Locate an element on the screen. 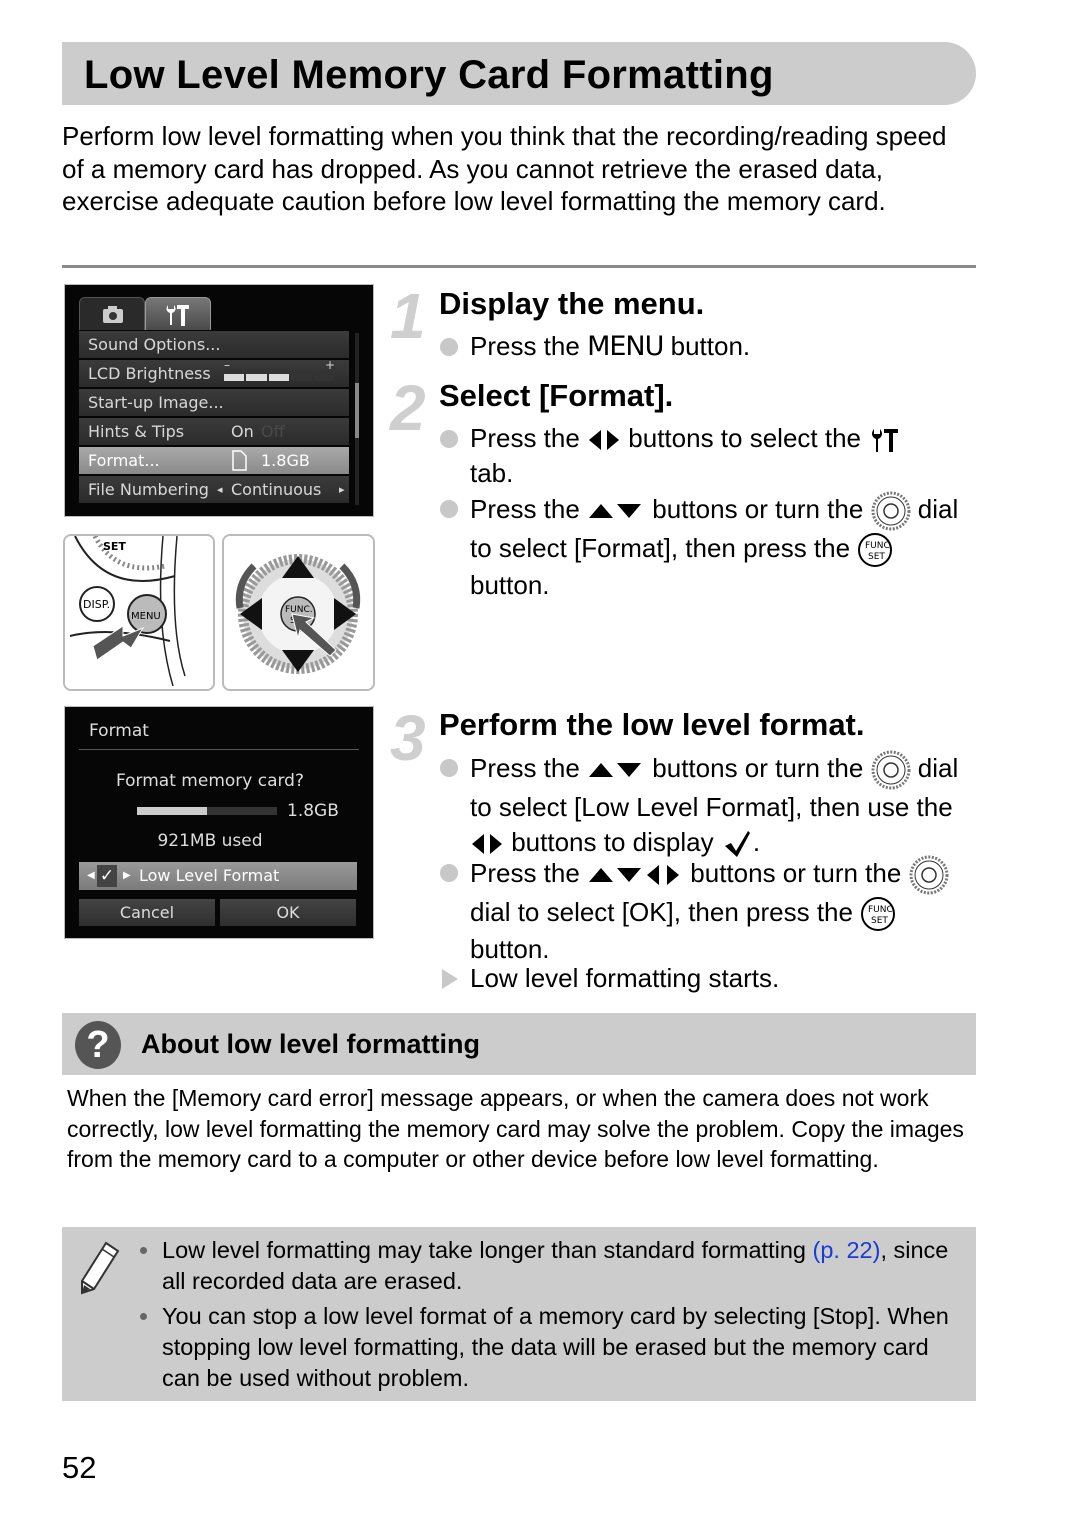 The height and width of the screenshot is (1521, 1080). memory-card-icon is located at coordinates (239, 460).